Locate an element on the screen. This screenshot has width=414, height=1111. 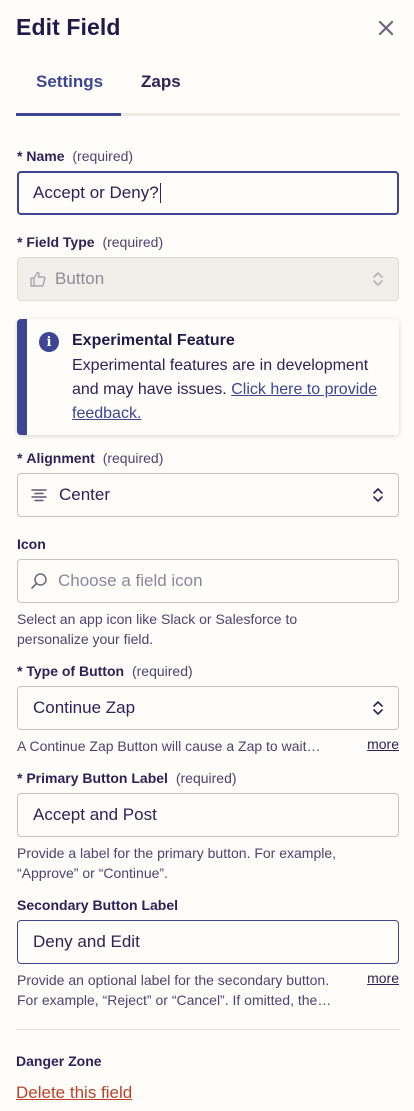
icon-search-input: Choose a field icon is located at coordinates (208, 581).